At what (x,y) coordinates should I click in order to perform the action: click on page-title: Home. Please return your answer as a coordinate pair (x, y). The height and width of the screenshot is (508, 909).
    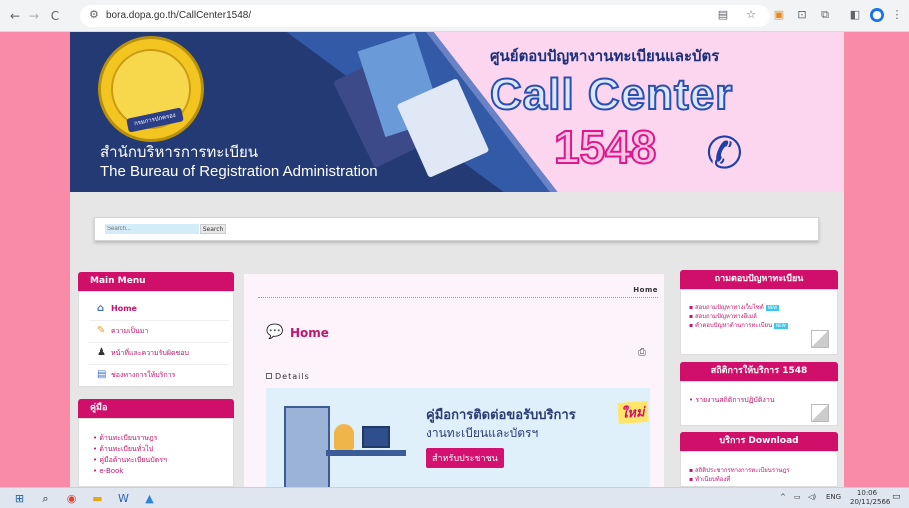
    Looking at the image, I should click on (309, 333).